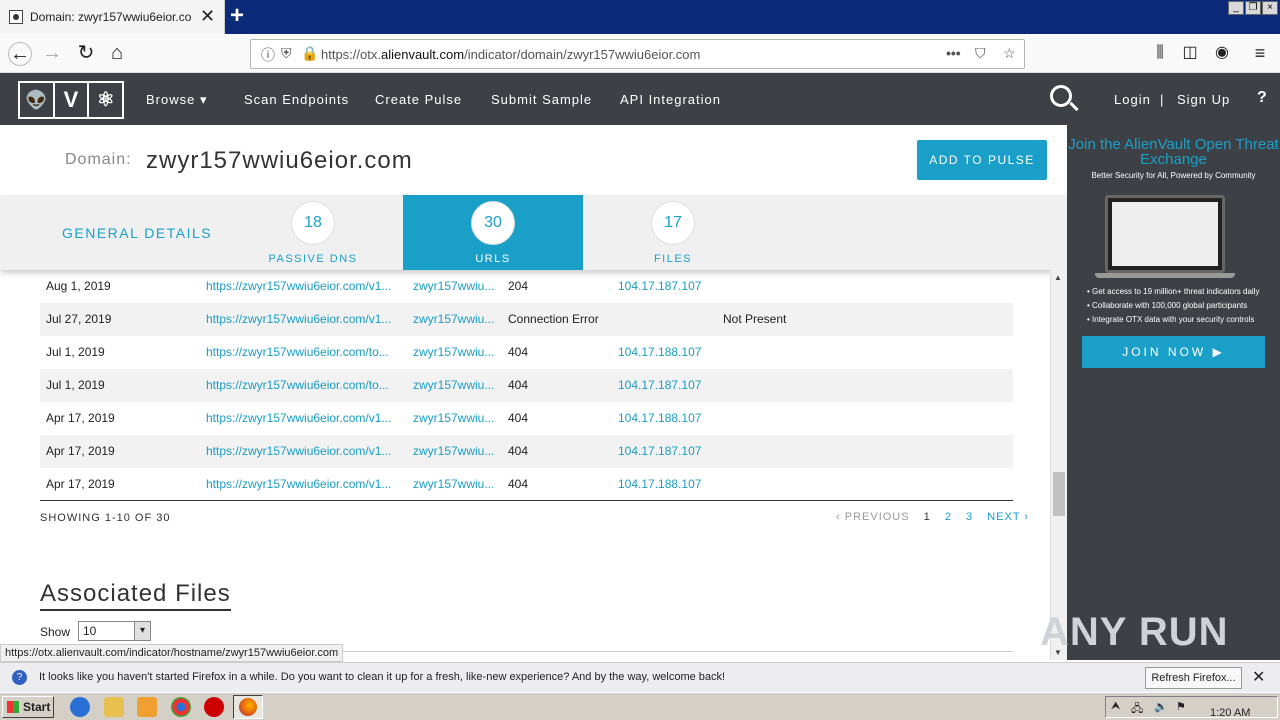  I want to click on indicator-value: zwyr157wwiu6eior.com, so click(279, 160).